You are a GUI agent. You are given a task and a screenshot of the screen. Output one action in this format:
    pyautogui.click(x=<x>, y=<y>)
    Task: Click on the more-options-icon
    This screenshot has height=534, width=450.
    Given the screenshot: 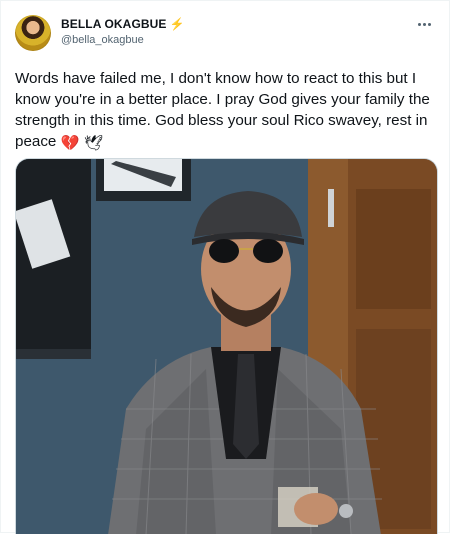 What is the action you would take?
    pyautogui.click(x=424, y=24)
    